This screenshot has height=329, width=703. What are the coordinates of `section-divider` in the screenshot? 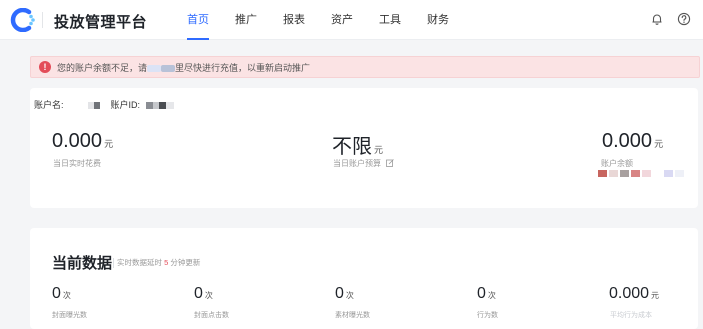 It's located at (113, 263).